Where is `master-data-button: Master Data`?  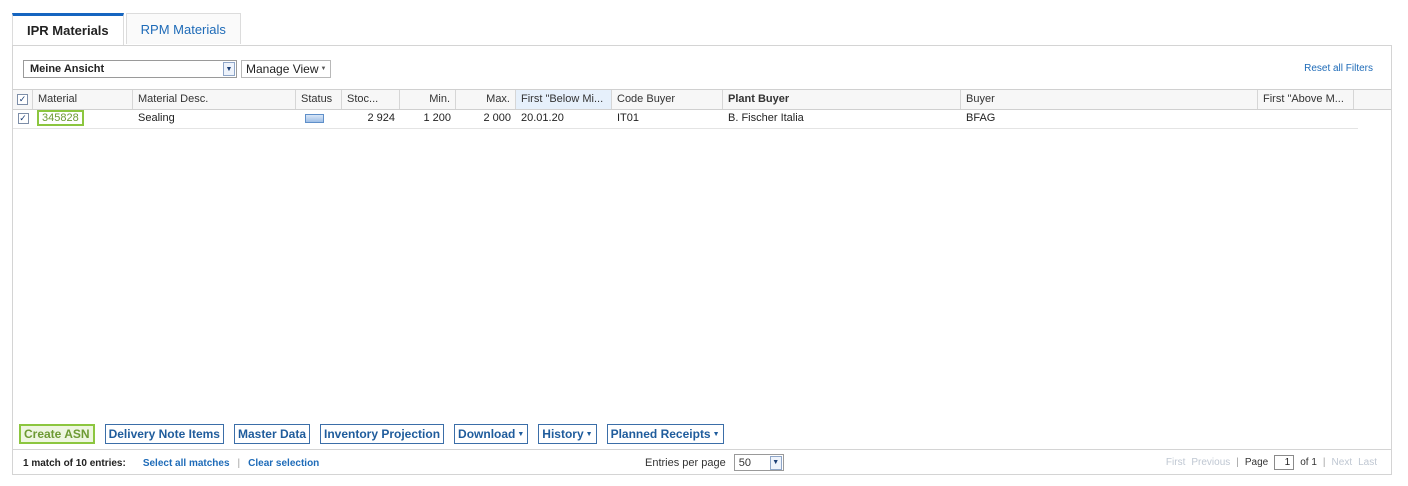
master-data-button: Master Data is located at coordinates (271, 434).